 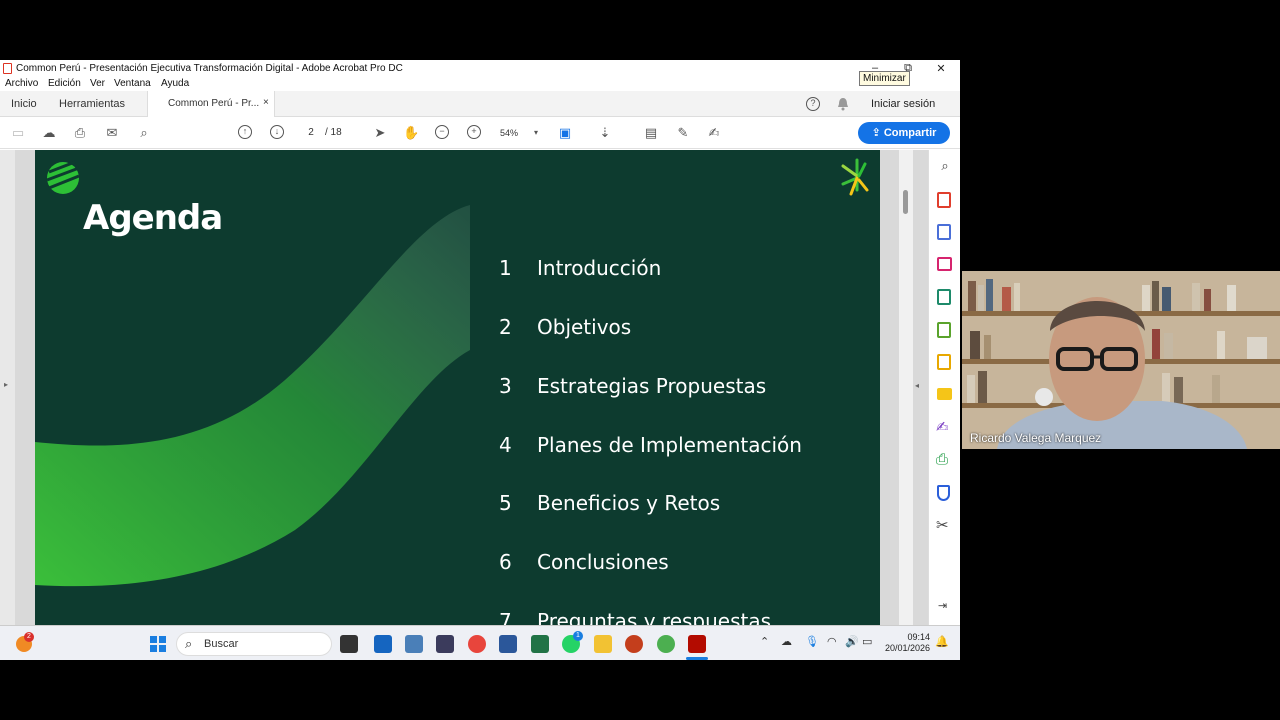 What do you see at coordinates (29, 637) in the screenshot?
I see `notification-badge: 2` at bounding box center [29, 637].